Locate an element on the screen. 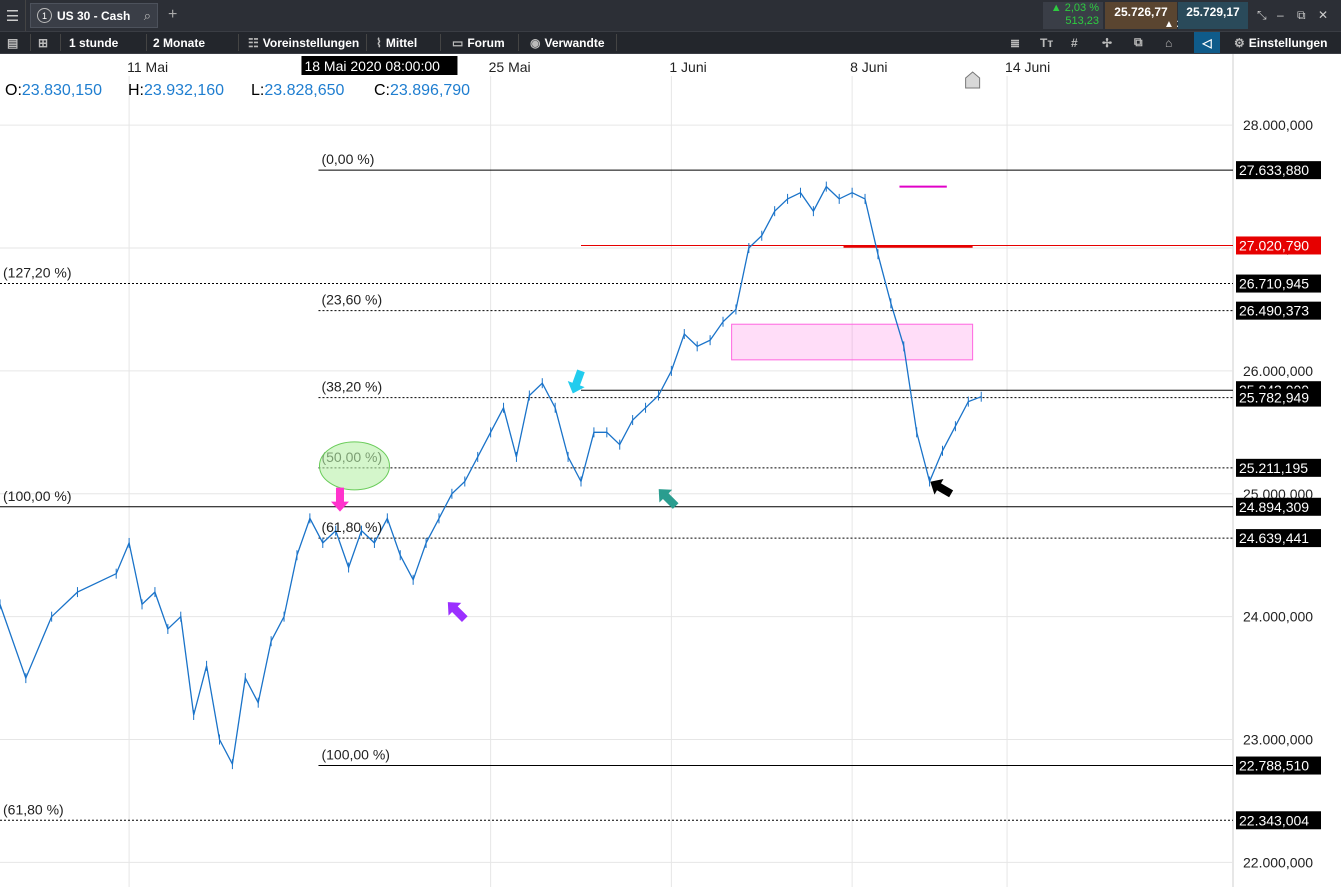 Image resolution: width=1341 pixels, height=887 pixels. tab-title: US 30 - Cash is located at coordinates (94, 15).